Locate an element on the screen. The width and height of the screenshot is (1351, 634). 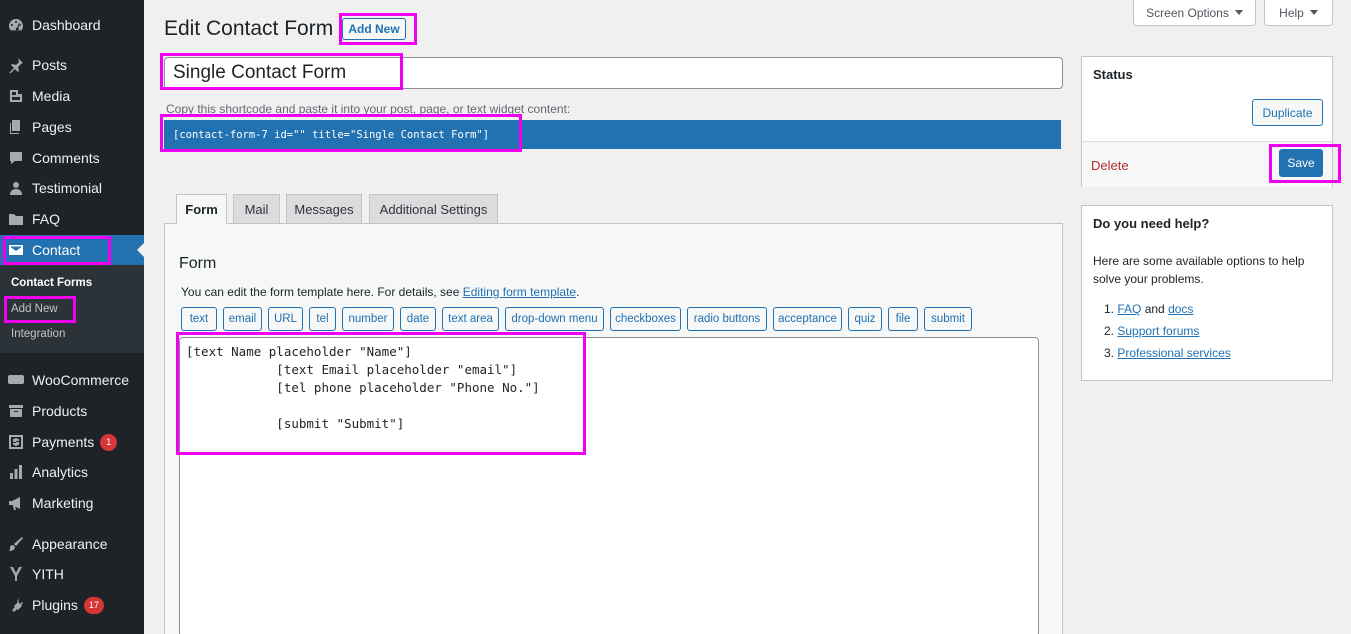
panel-desc-suffix: . is located at coordinates (578, 292).